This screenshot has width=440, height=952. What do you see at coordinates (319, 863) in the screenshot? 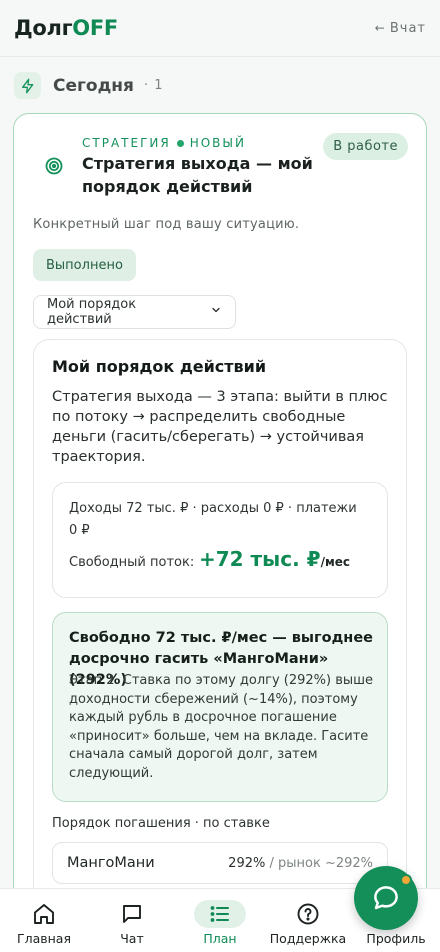
I see `market-rate: / рынок ~292%` at bounding box center [319, 863].